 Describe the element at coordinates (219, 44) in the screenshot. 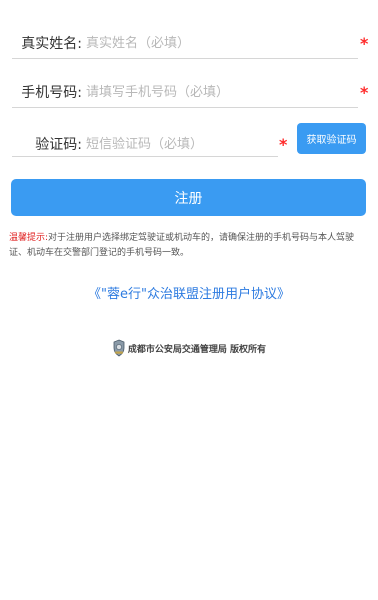

I see `real-name-input` at that location.